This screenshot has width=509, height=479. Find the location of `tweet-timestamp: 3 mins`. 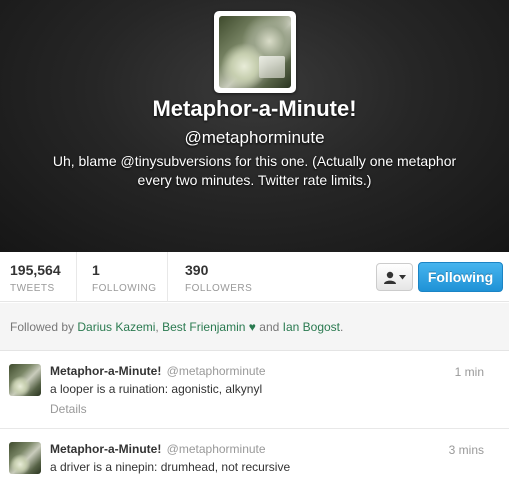

tweet-timestamp: 3 mins is located at coordinates (466, 450).